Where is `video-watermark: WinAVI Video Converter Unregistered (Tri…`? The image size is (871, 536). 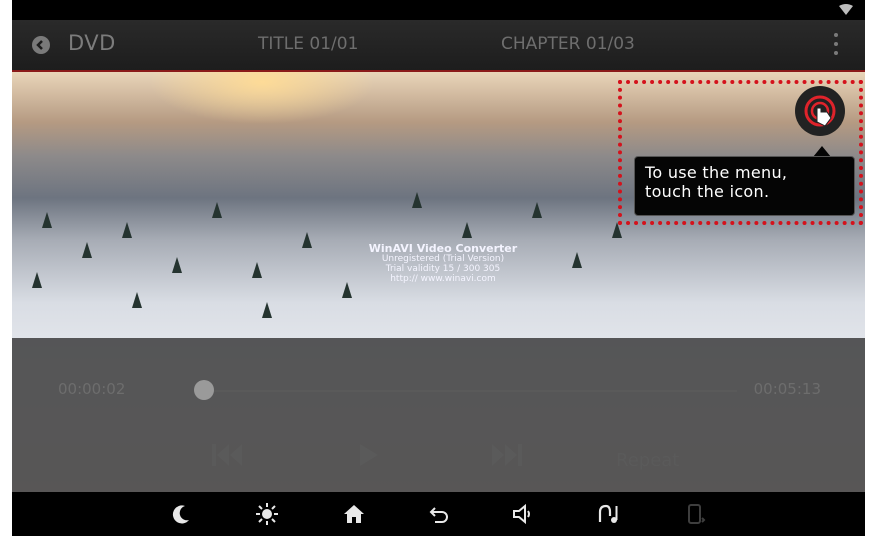
video-watermark: WinAVI Video Converter Unregistered (Tri… is located at coordinates (443, 263).